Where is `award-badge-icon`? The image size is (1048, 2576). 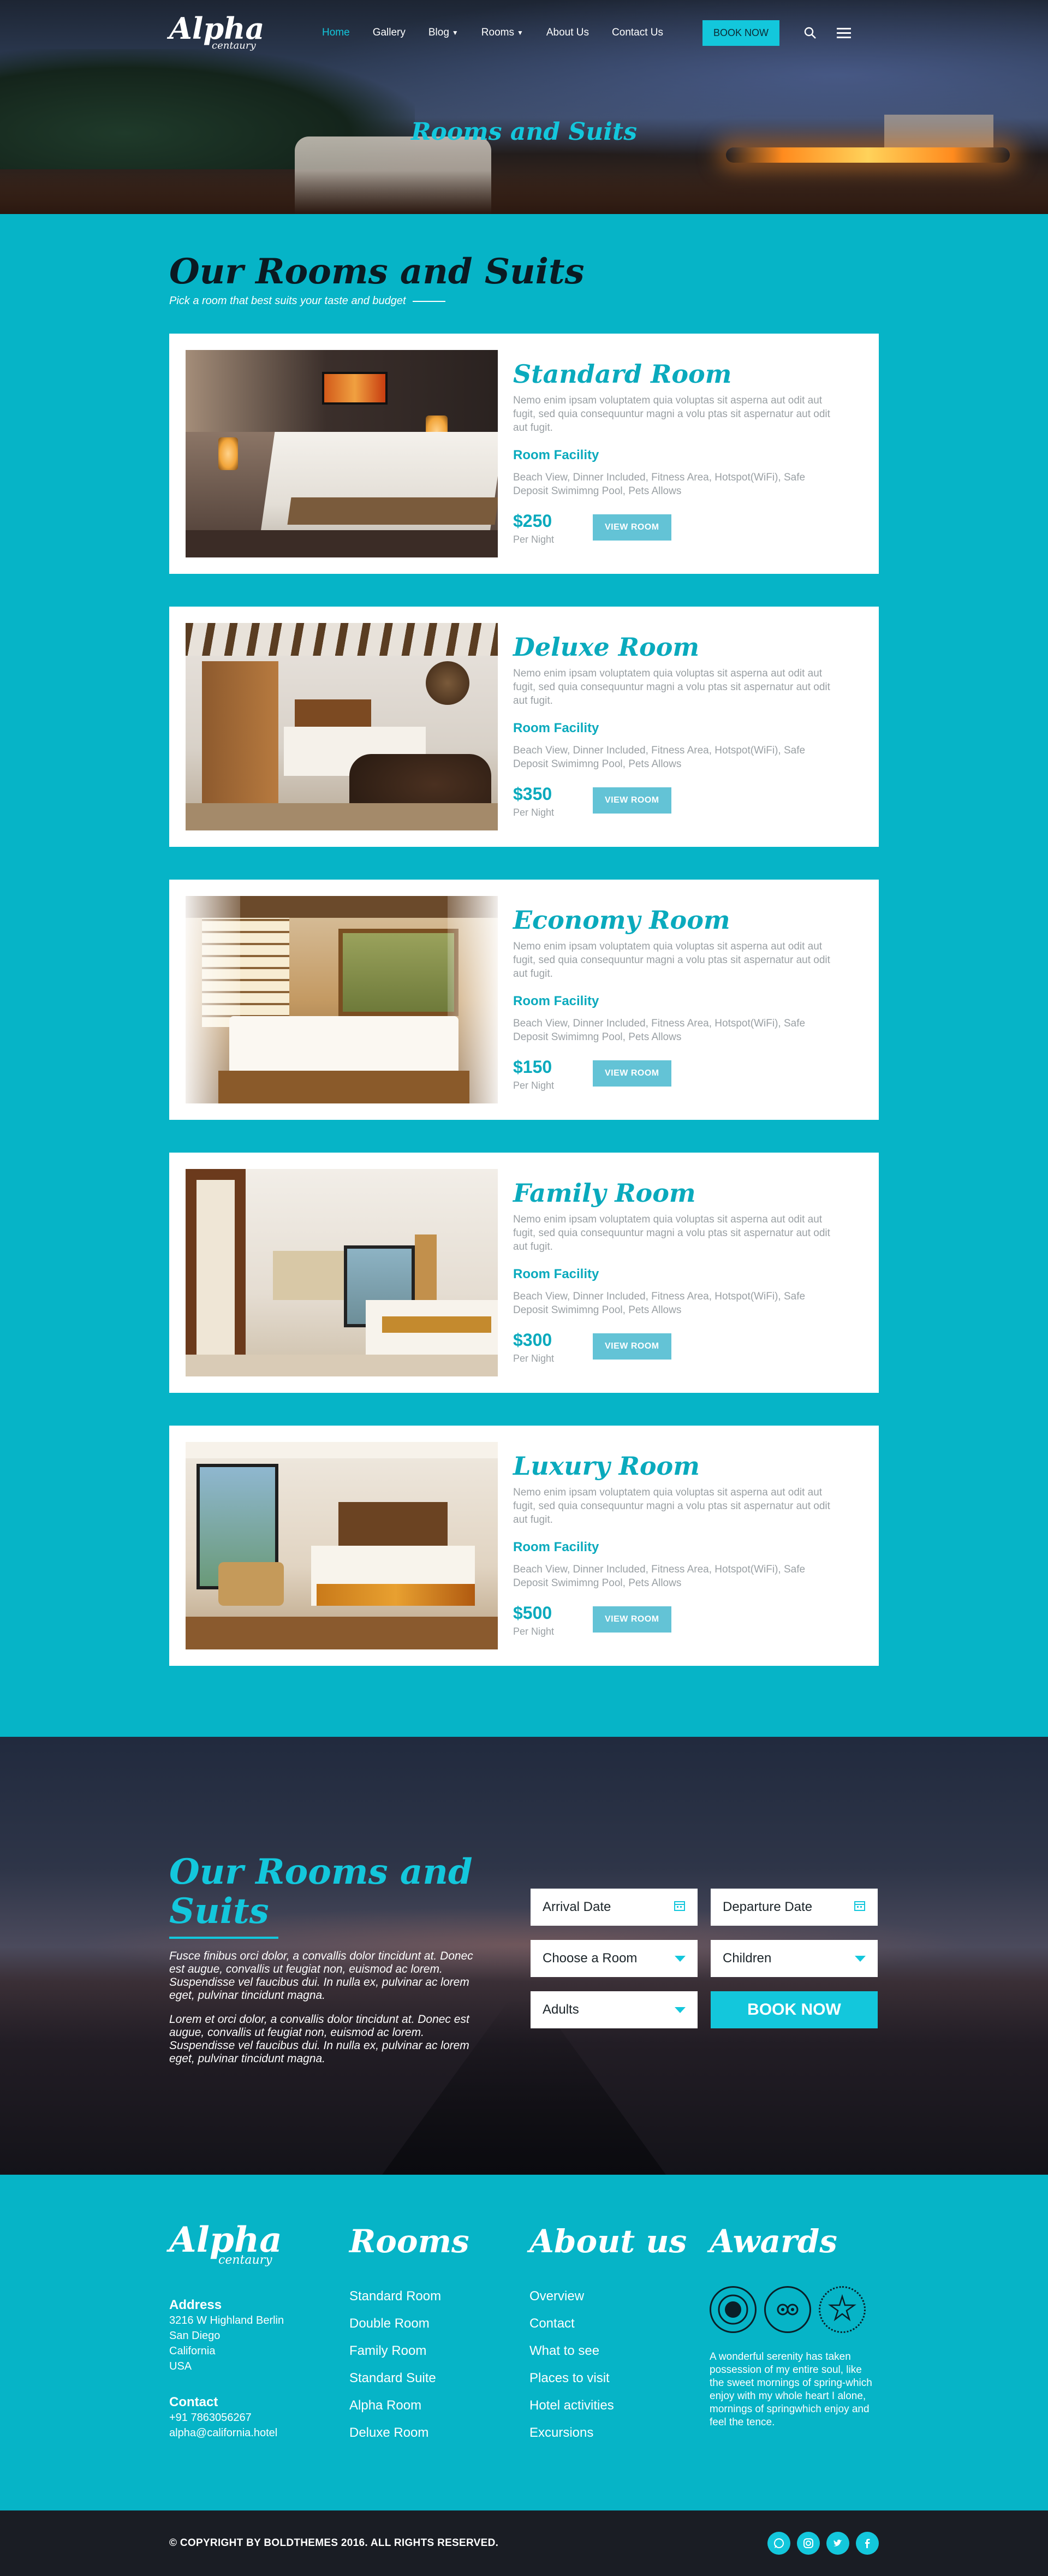 award-badge-icon is located at coordinates (733, 2309).